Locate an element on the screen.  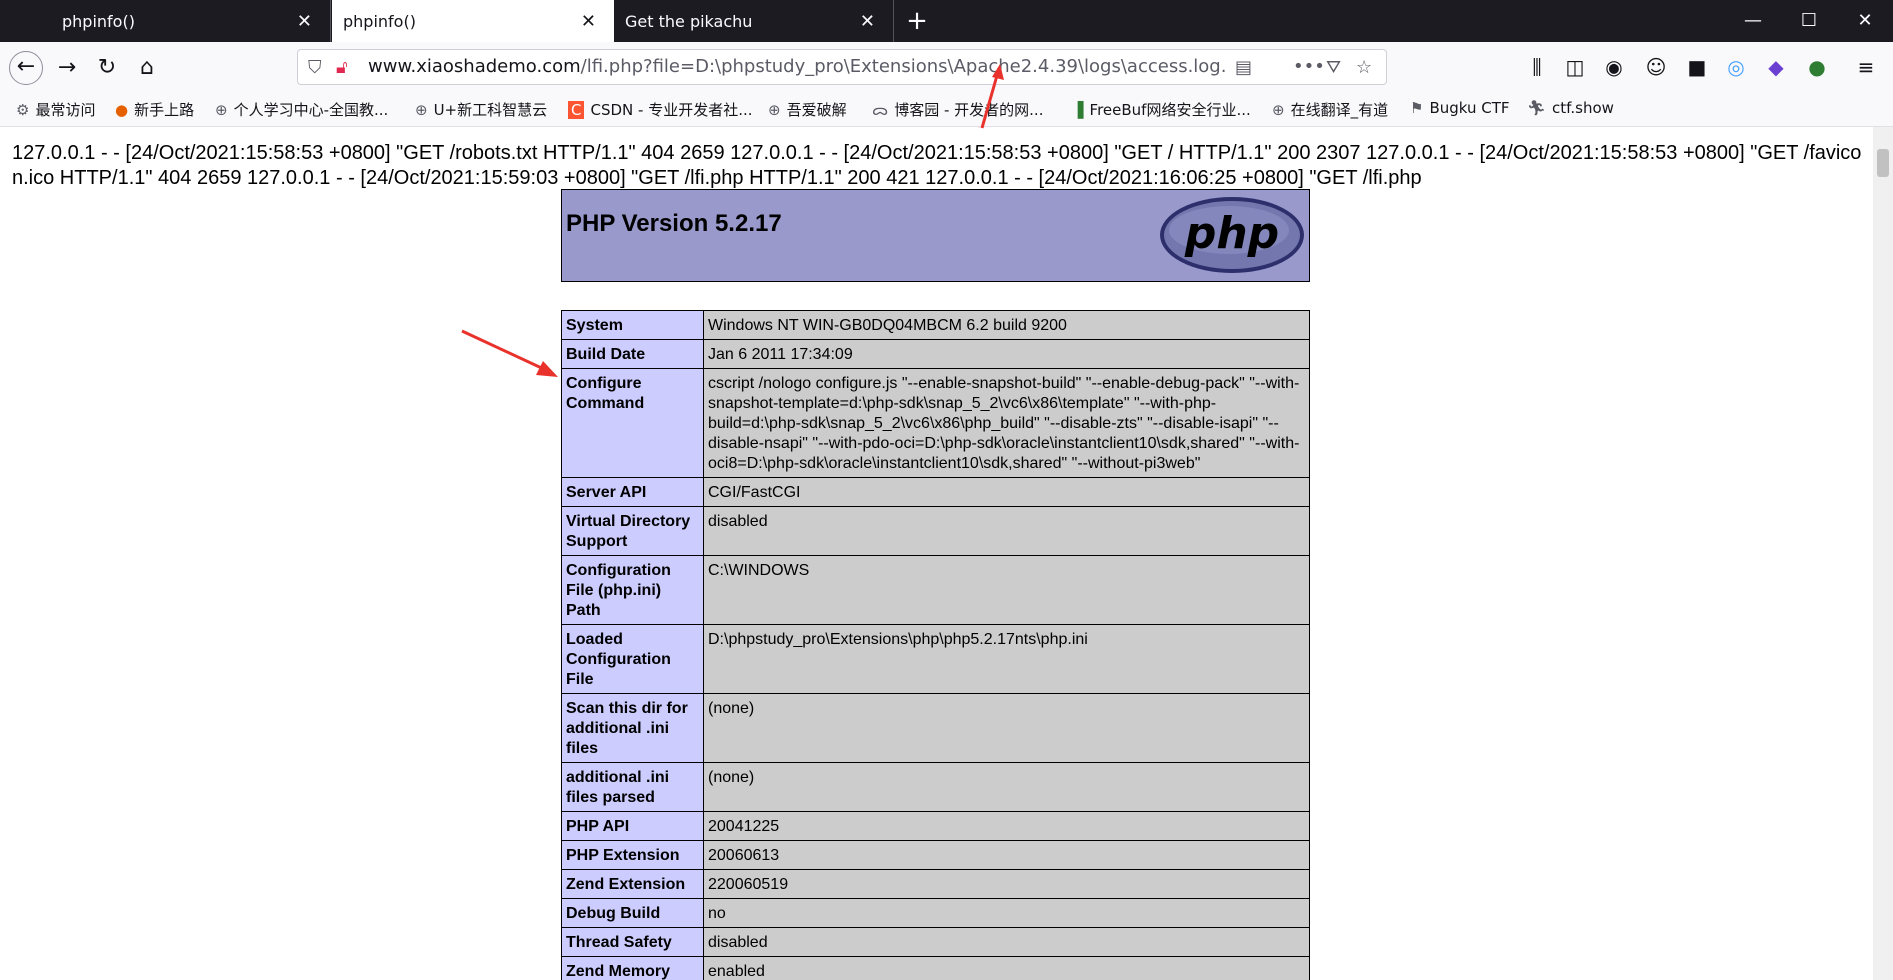
bookmark-getting-started: ● 新手上路 is located at coordinates (154, 109).